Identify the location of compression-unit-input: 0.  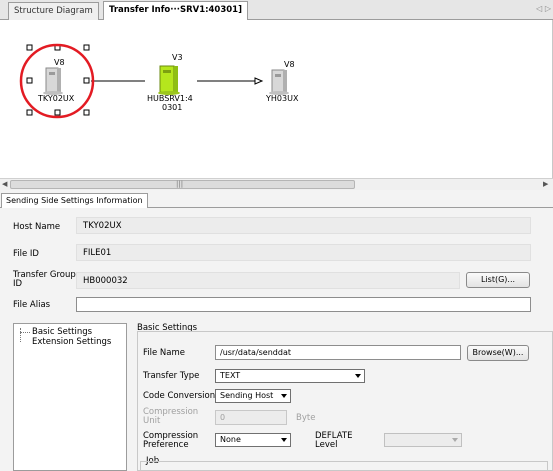
(251, 417).